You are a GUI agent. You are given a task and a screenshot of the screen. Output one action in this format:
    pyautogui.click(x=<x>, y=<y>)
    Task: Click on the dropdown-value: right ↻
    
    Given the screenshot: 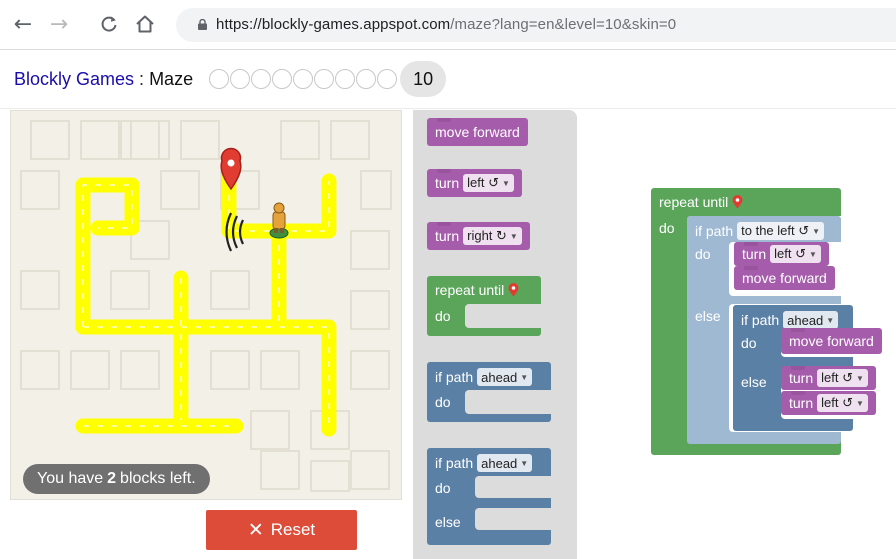 What is the action you would take?
    pyautogui.click(x=487, y=235)
    